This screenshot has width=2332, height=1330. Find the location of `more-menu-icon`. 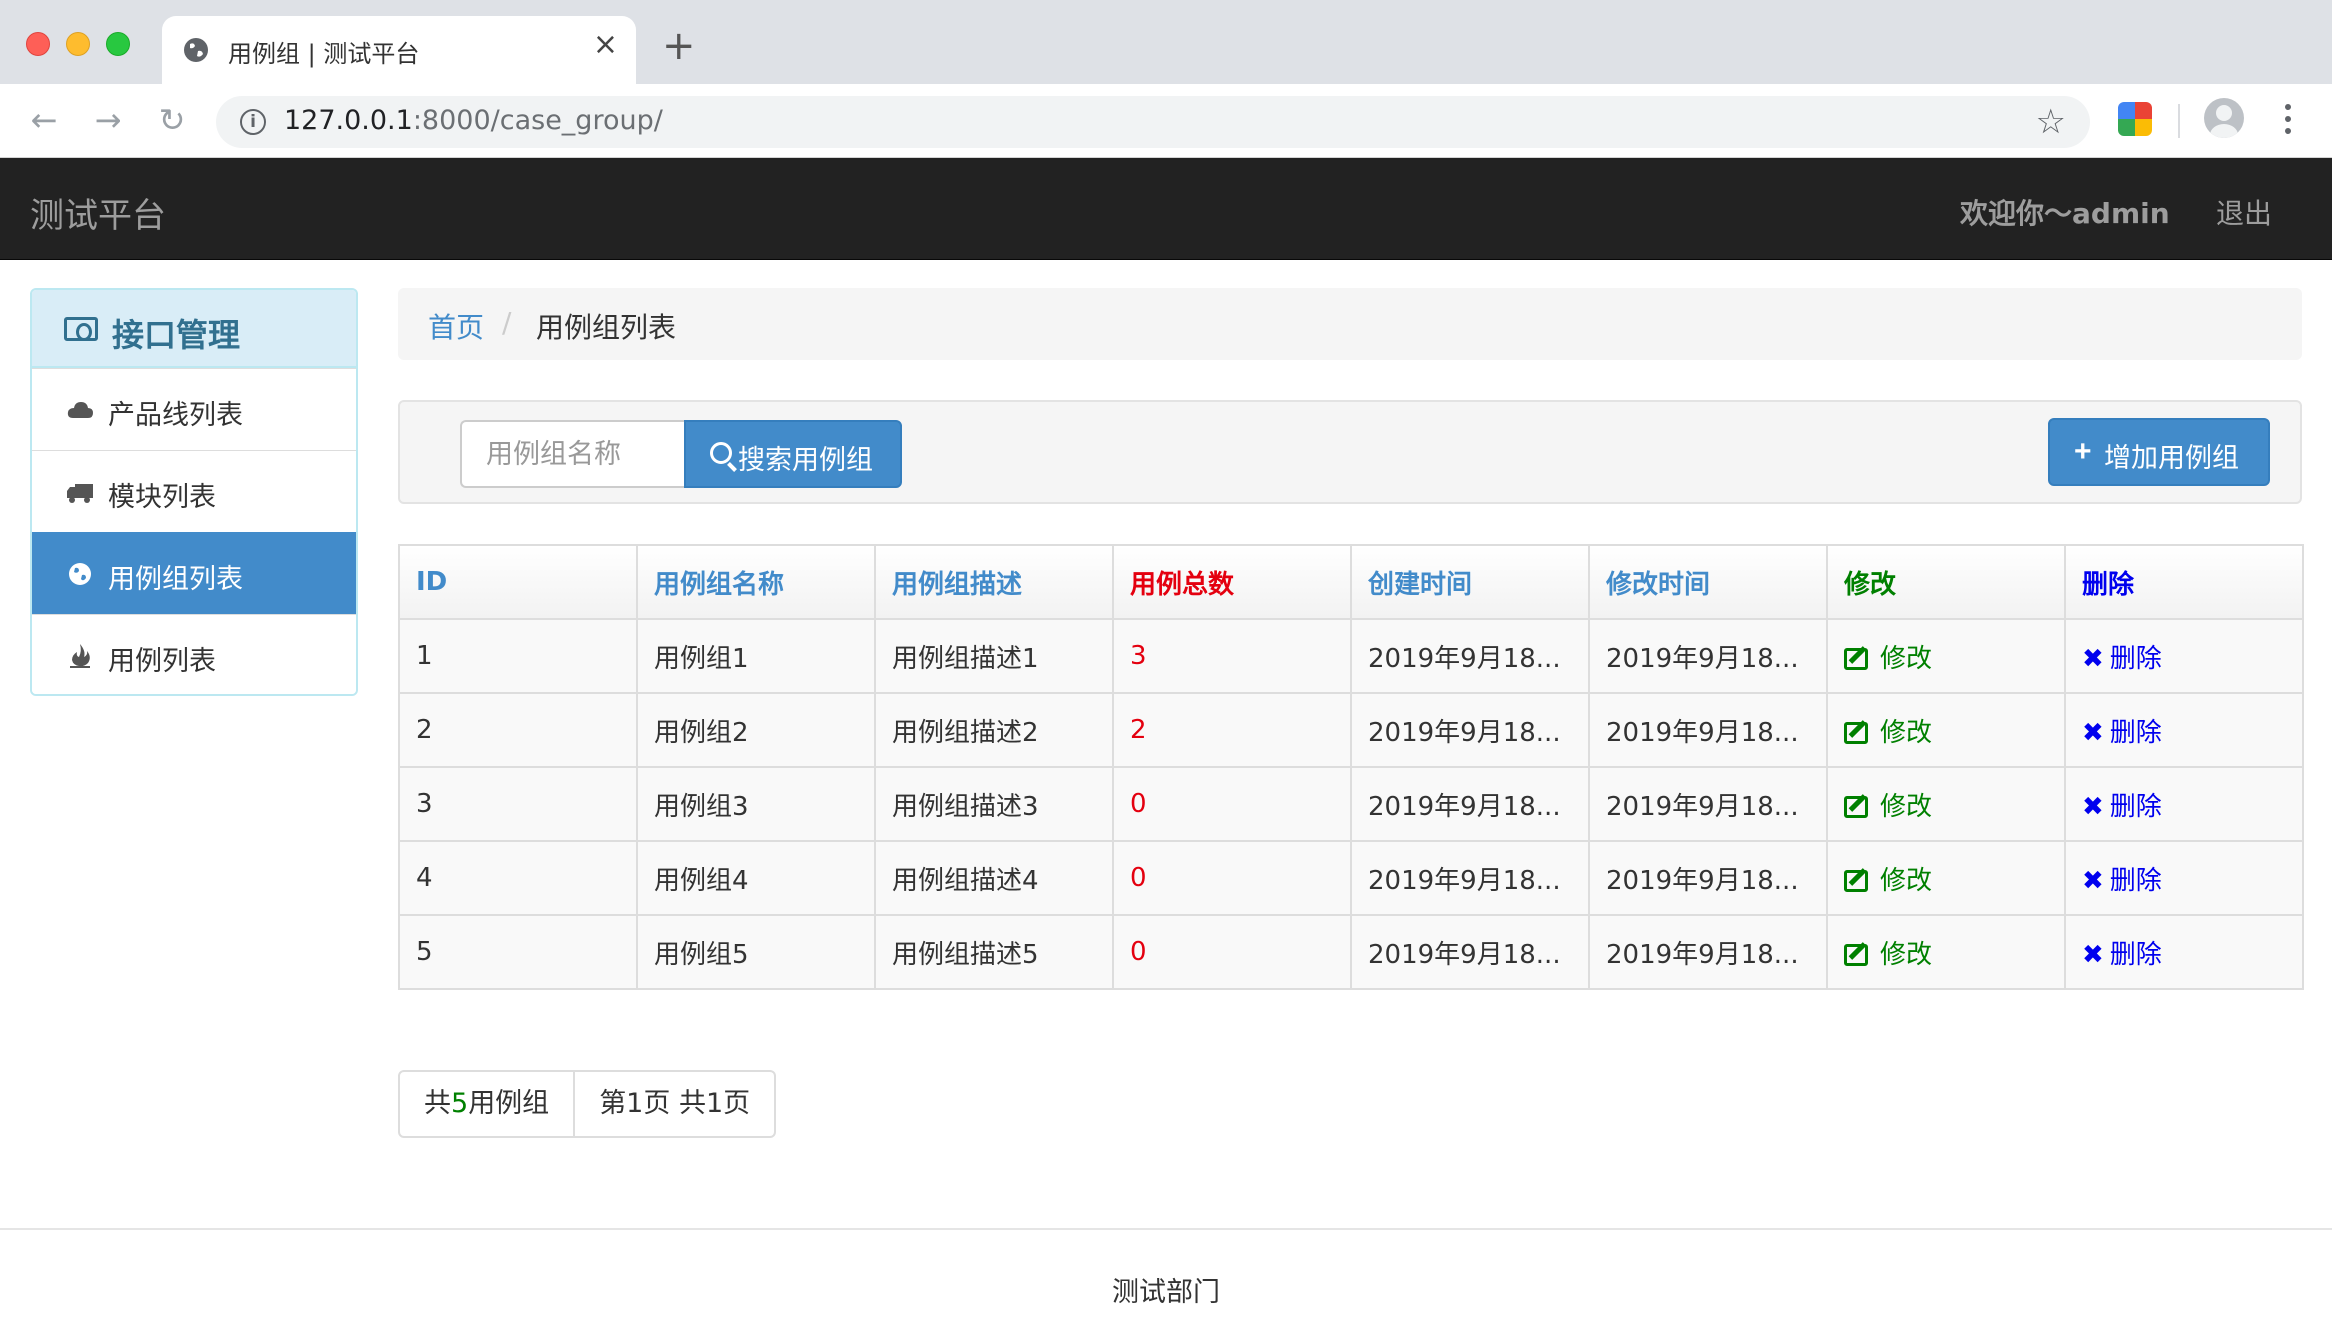

more-menu-icon is located at coordinates (2288, 122).